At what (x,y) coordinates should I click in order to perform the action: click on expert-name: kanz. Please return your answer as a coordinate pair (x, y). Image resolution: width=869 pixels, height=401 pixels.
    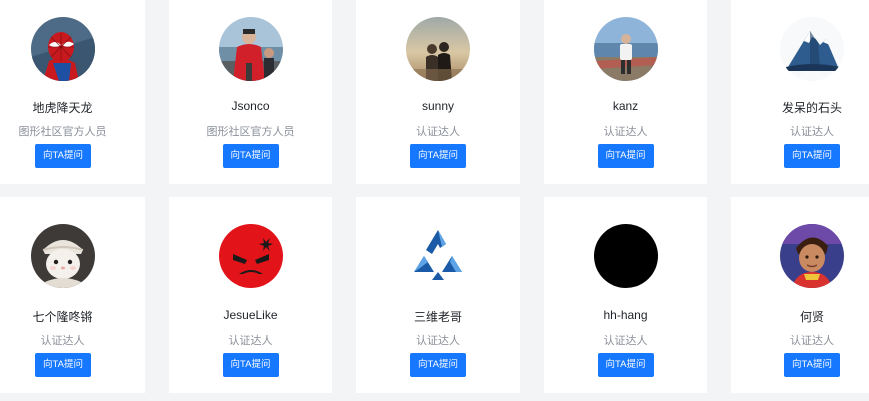
    Looking at the image, I should click on (625, 106).